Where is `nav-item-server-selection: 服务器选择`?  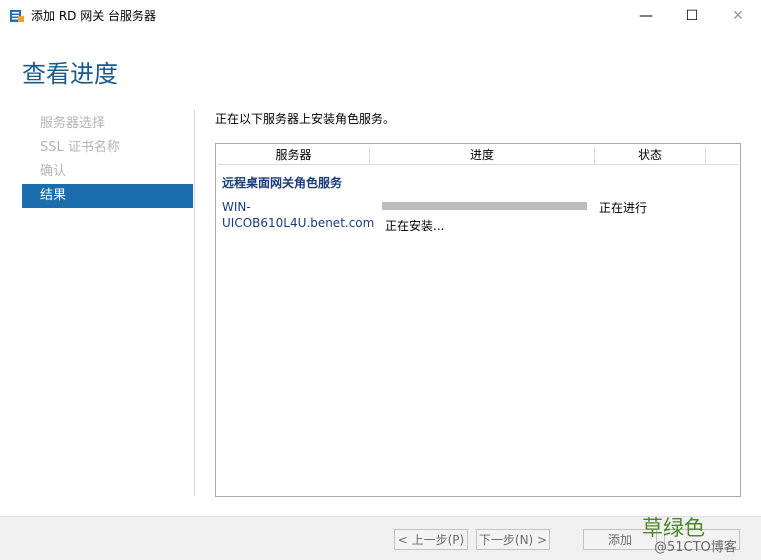
nav-item-server-selection: 服务器选择 is located at coordinates (73, 123).